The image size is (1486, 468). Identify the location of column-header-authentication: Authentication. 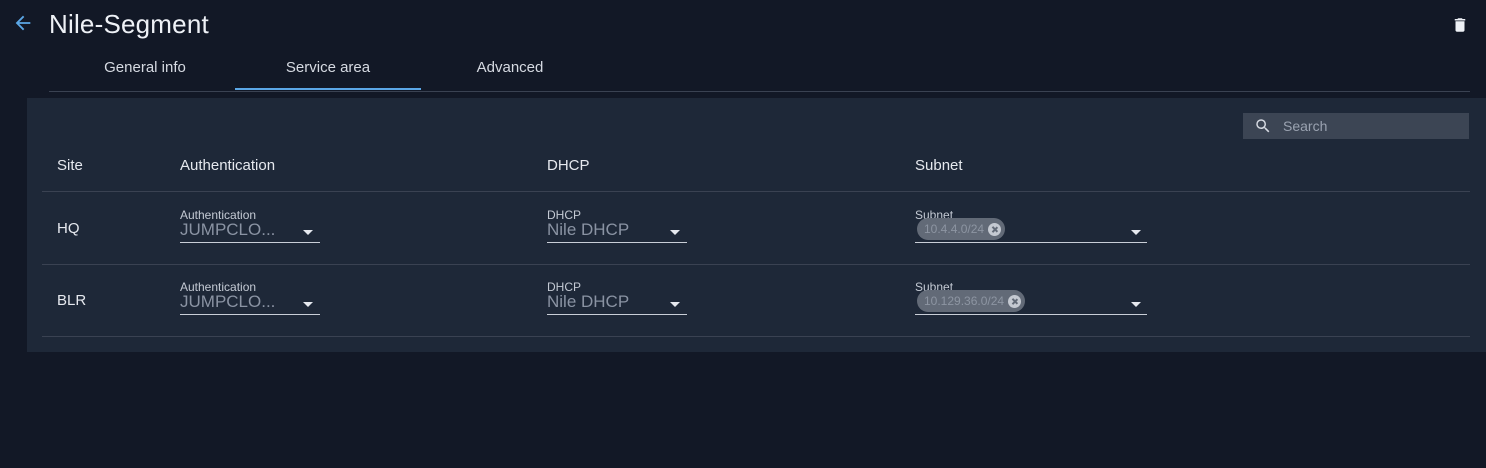
(228, 165).